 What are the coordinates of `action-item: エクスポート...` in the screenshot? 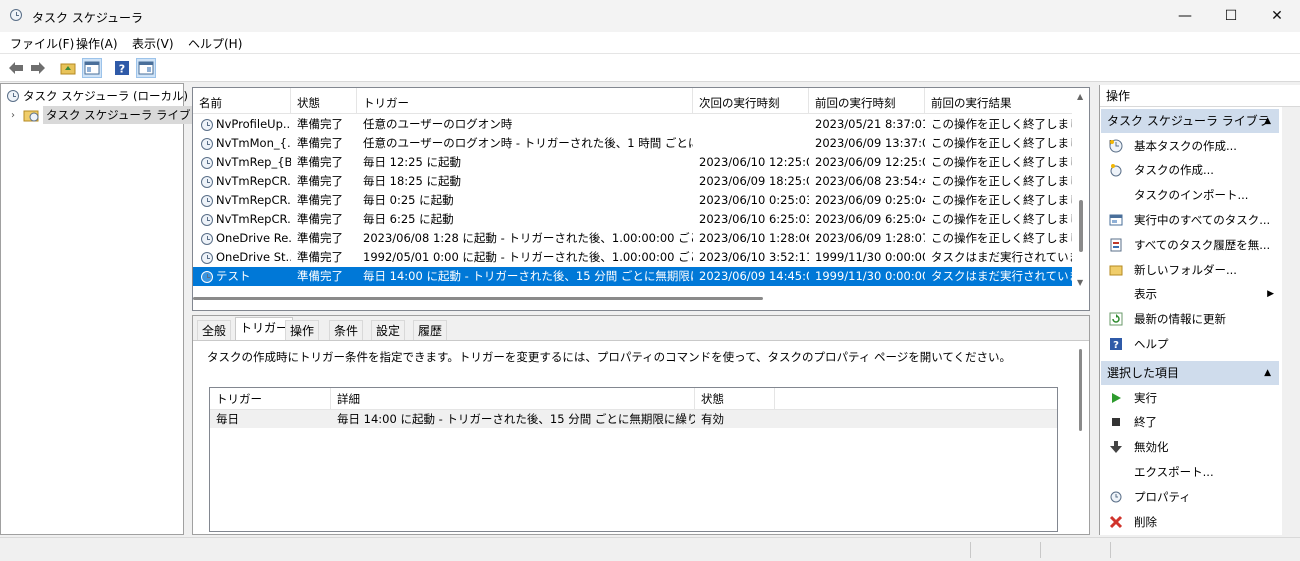 It's located at (1190, 471).